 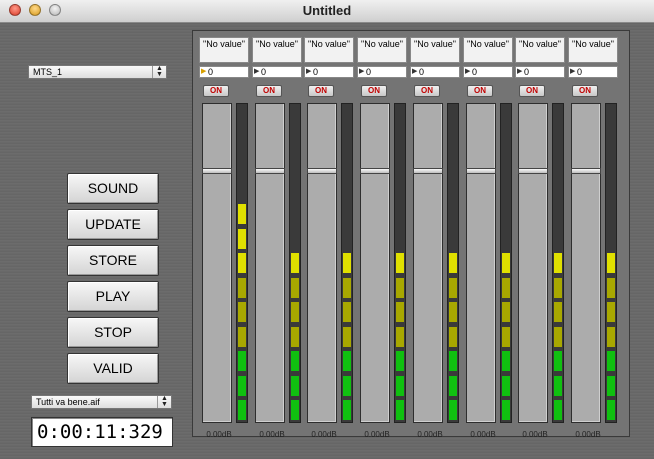 I want to click on window-title: Untitled, so click(x=327, y=10).